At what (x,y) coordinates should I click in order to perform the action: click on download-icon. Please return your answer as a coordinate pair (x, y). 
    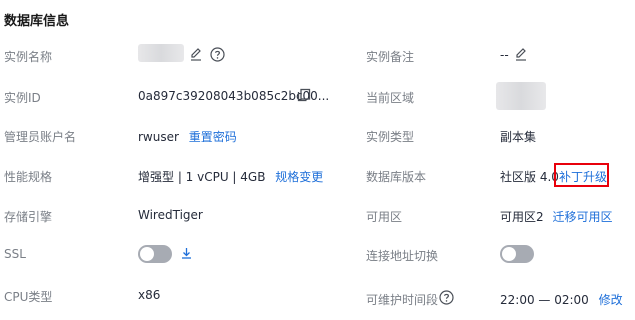
    Looking at the image, I should click on (186, 254).